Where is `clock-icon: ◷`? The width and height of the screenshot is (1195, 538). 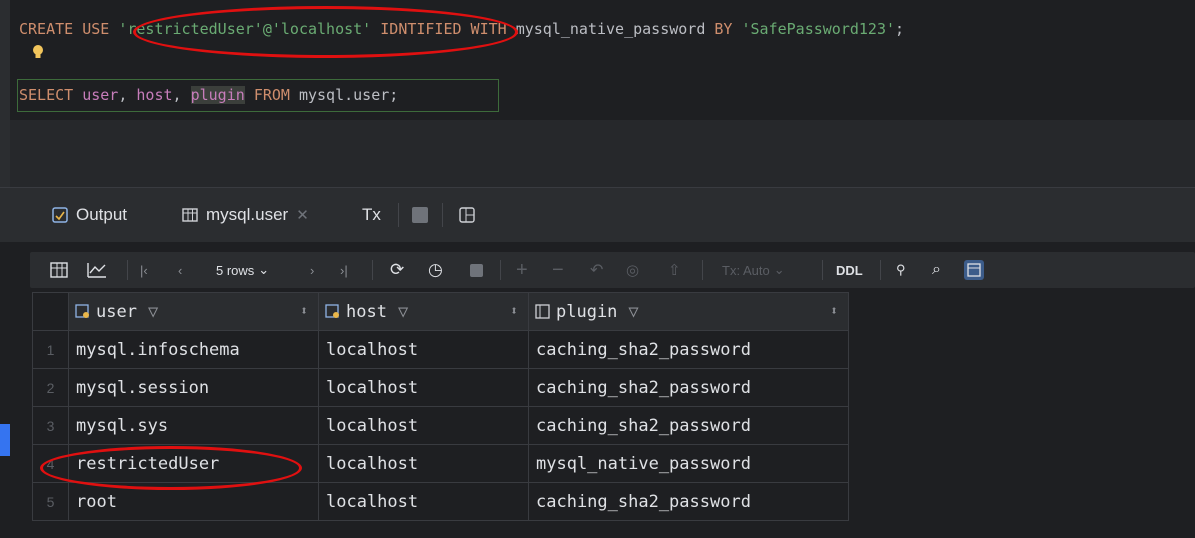
clock-icon: ◷ is located at coordinates (435, 270).